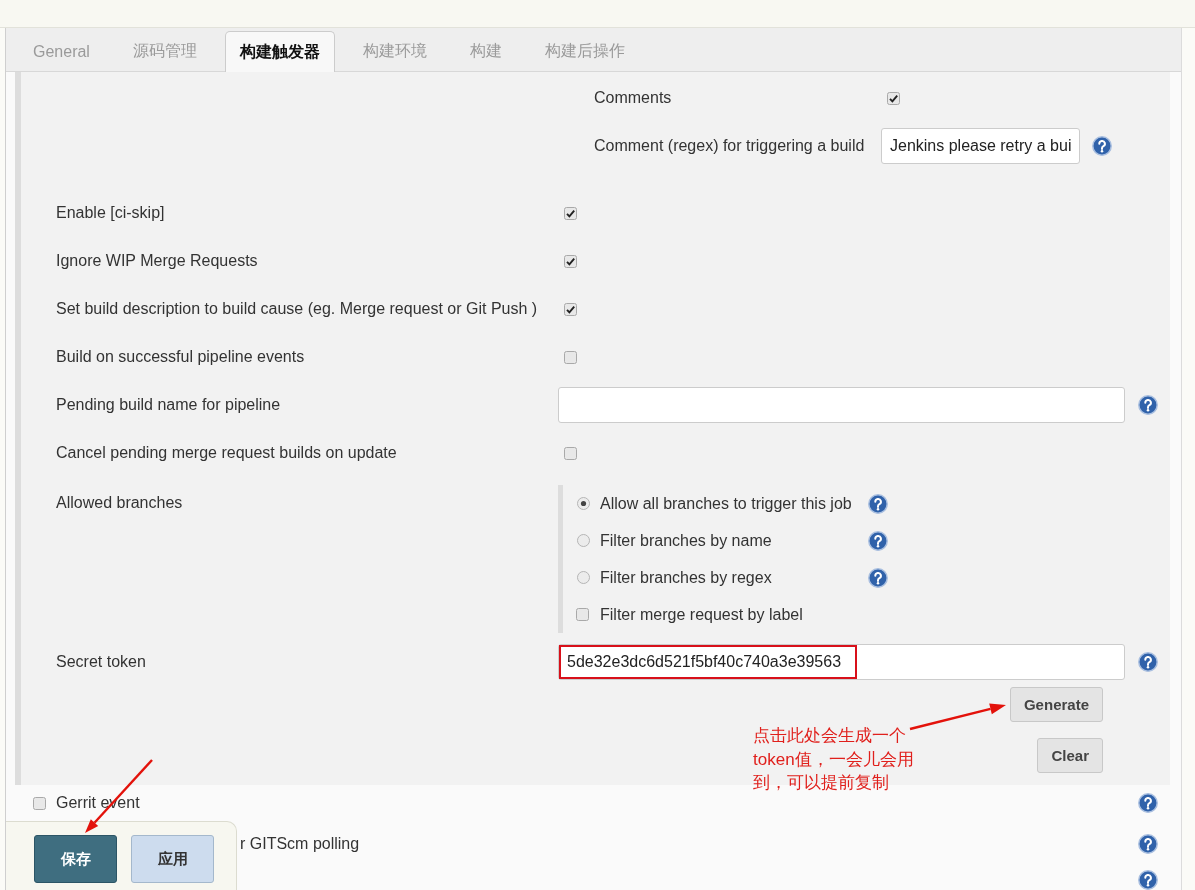  Describe the element at coordinates (729, 146) in the screenshot. I see `option-label: Comment (regex) for triggering a build` at that location.